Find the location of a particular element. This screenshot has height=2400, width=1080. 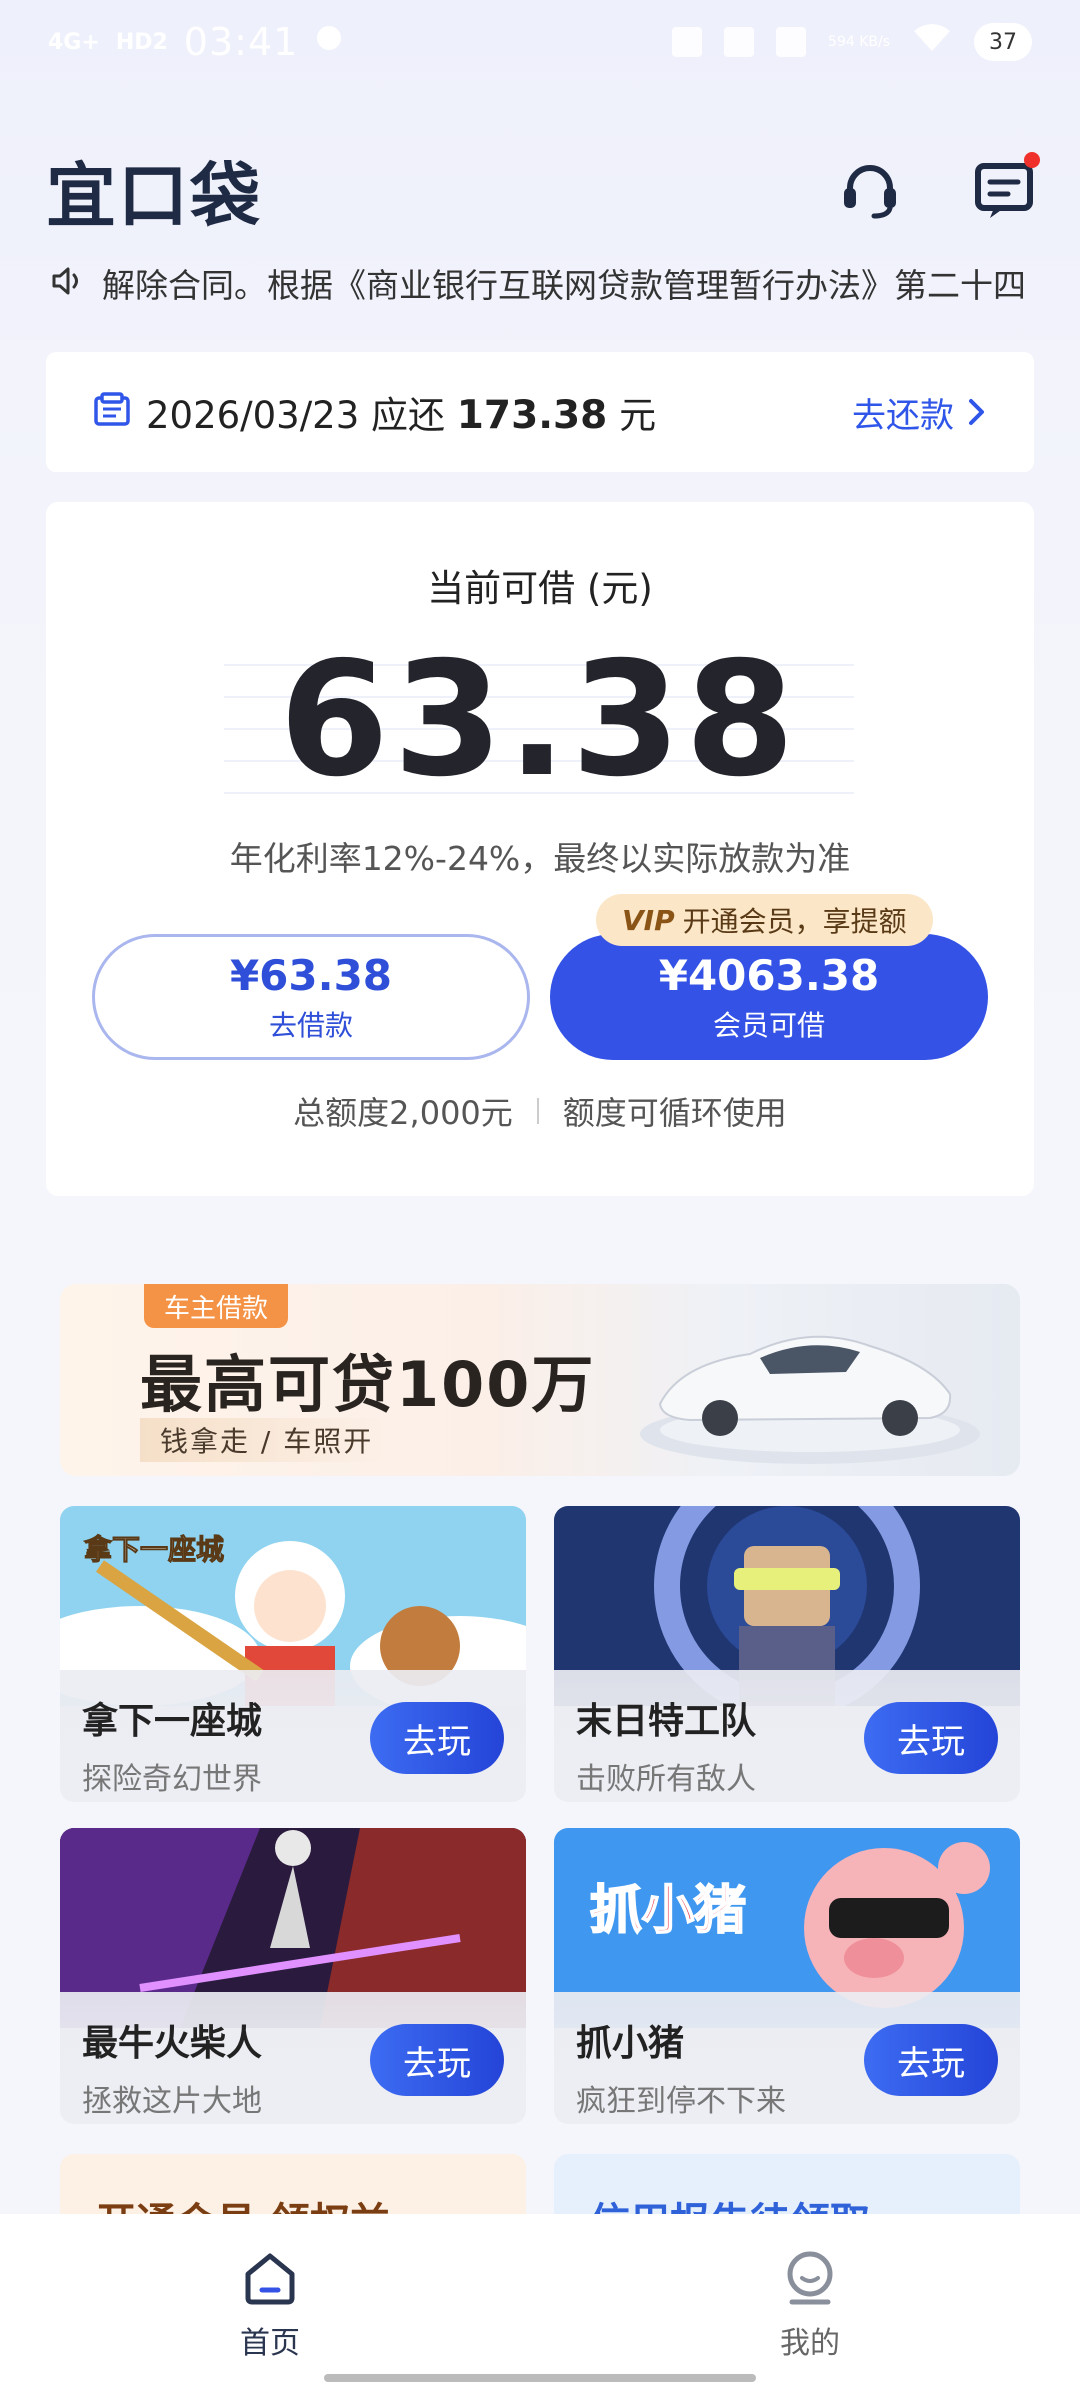

speaker-icon is located at coordinates (67, 283).